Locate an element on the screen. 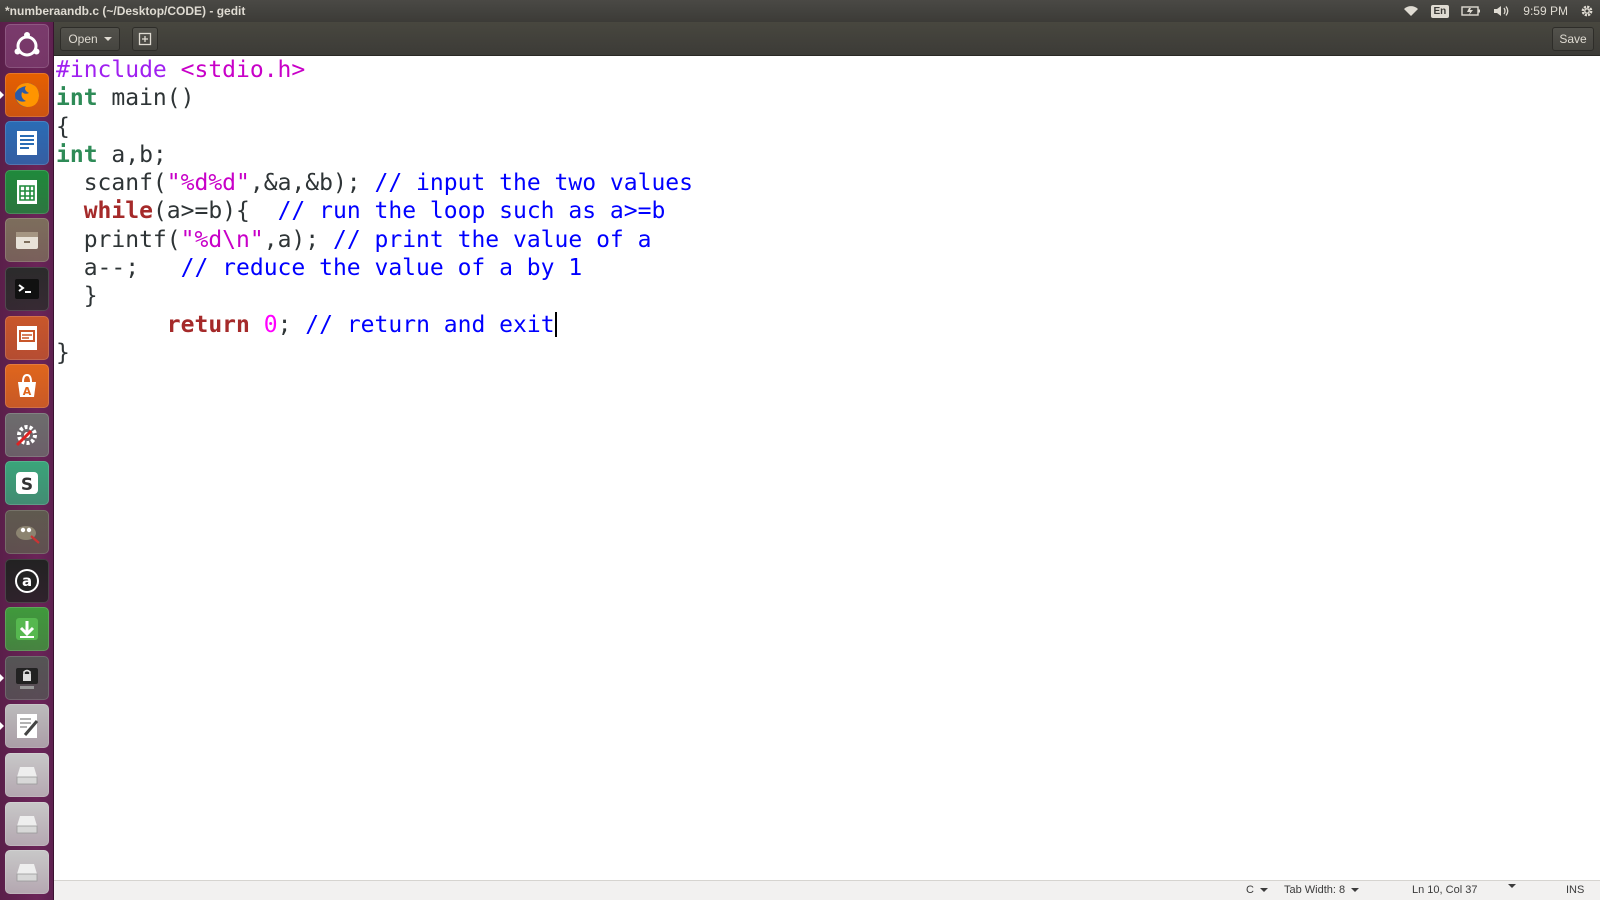 The image size is (1600, 900). code-token: { is located at coordinates (63, 126).